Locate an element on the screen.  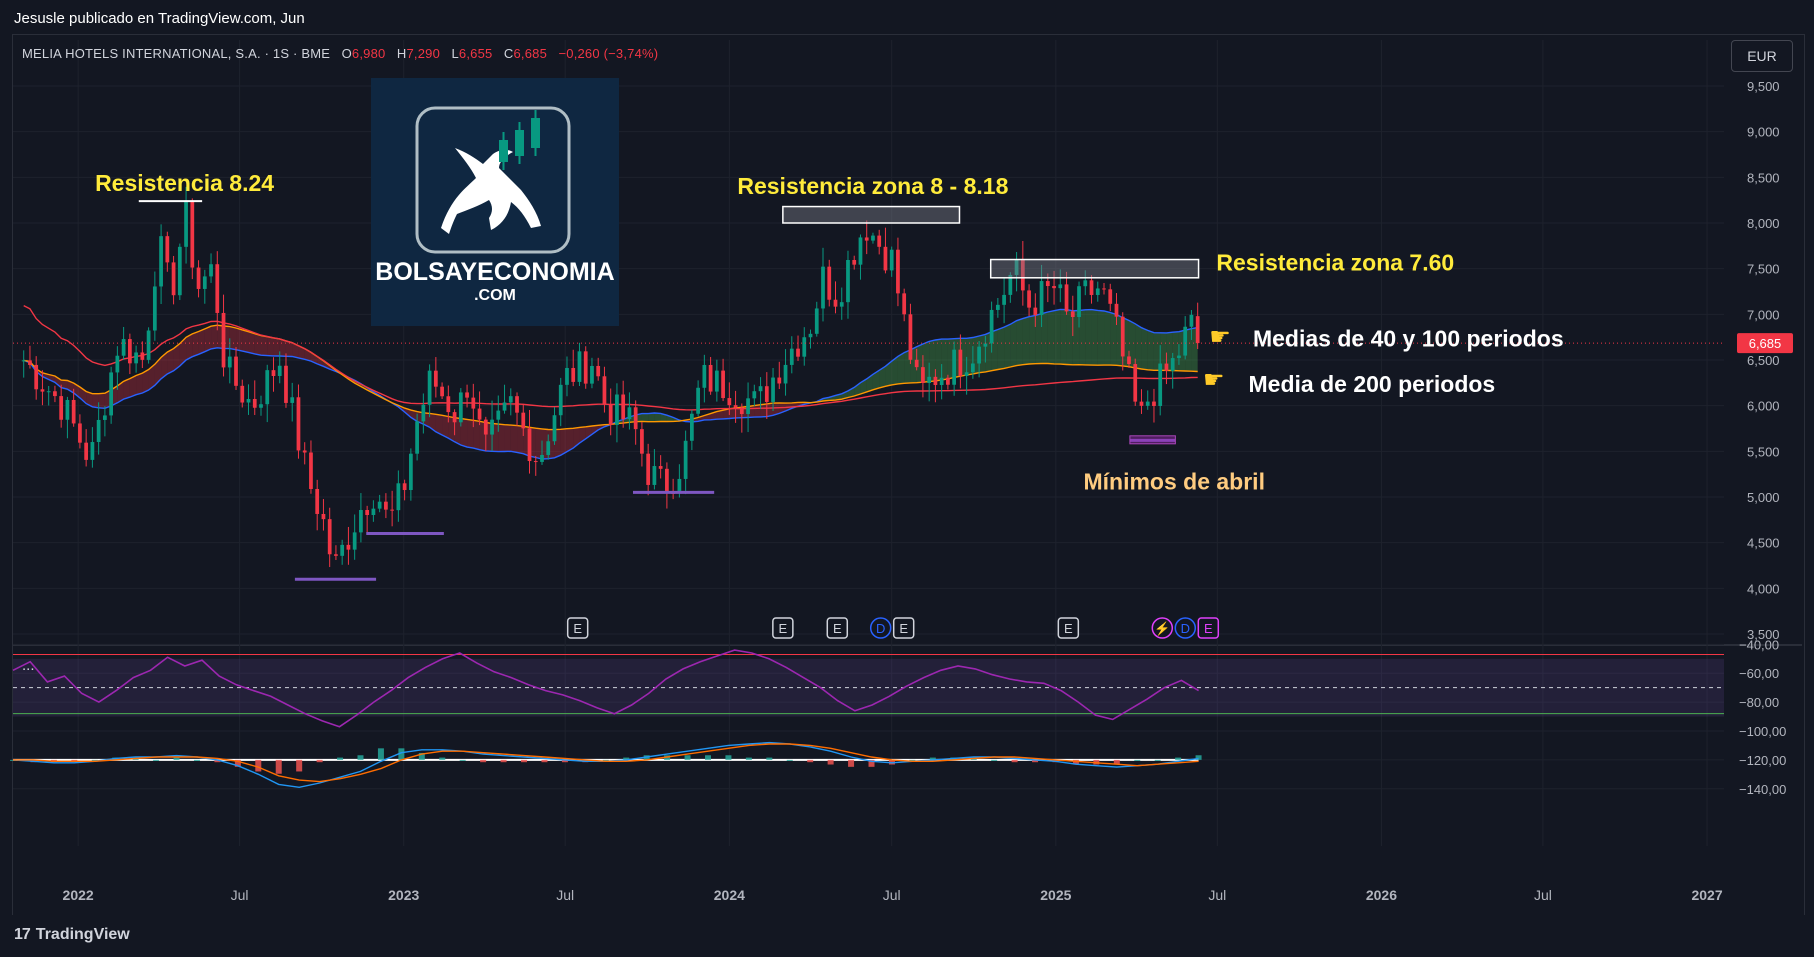
logo-sub: .COM is located at coordinates (495, 295).